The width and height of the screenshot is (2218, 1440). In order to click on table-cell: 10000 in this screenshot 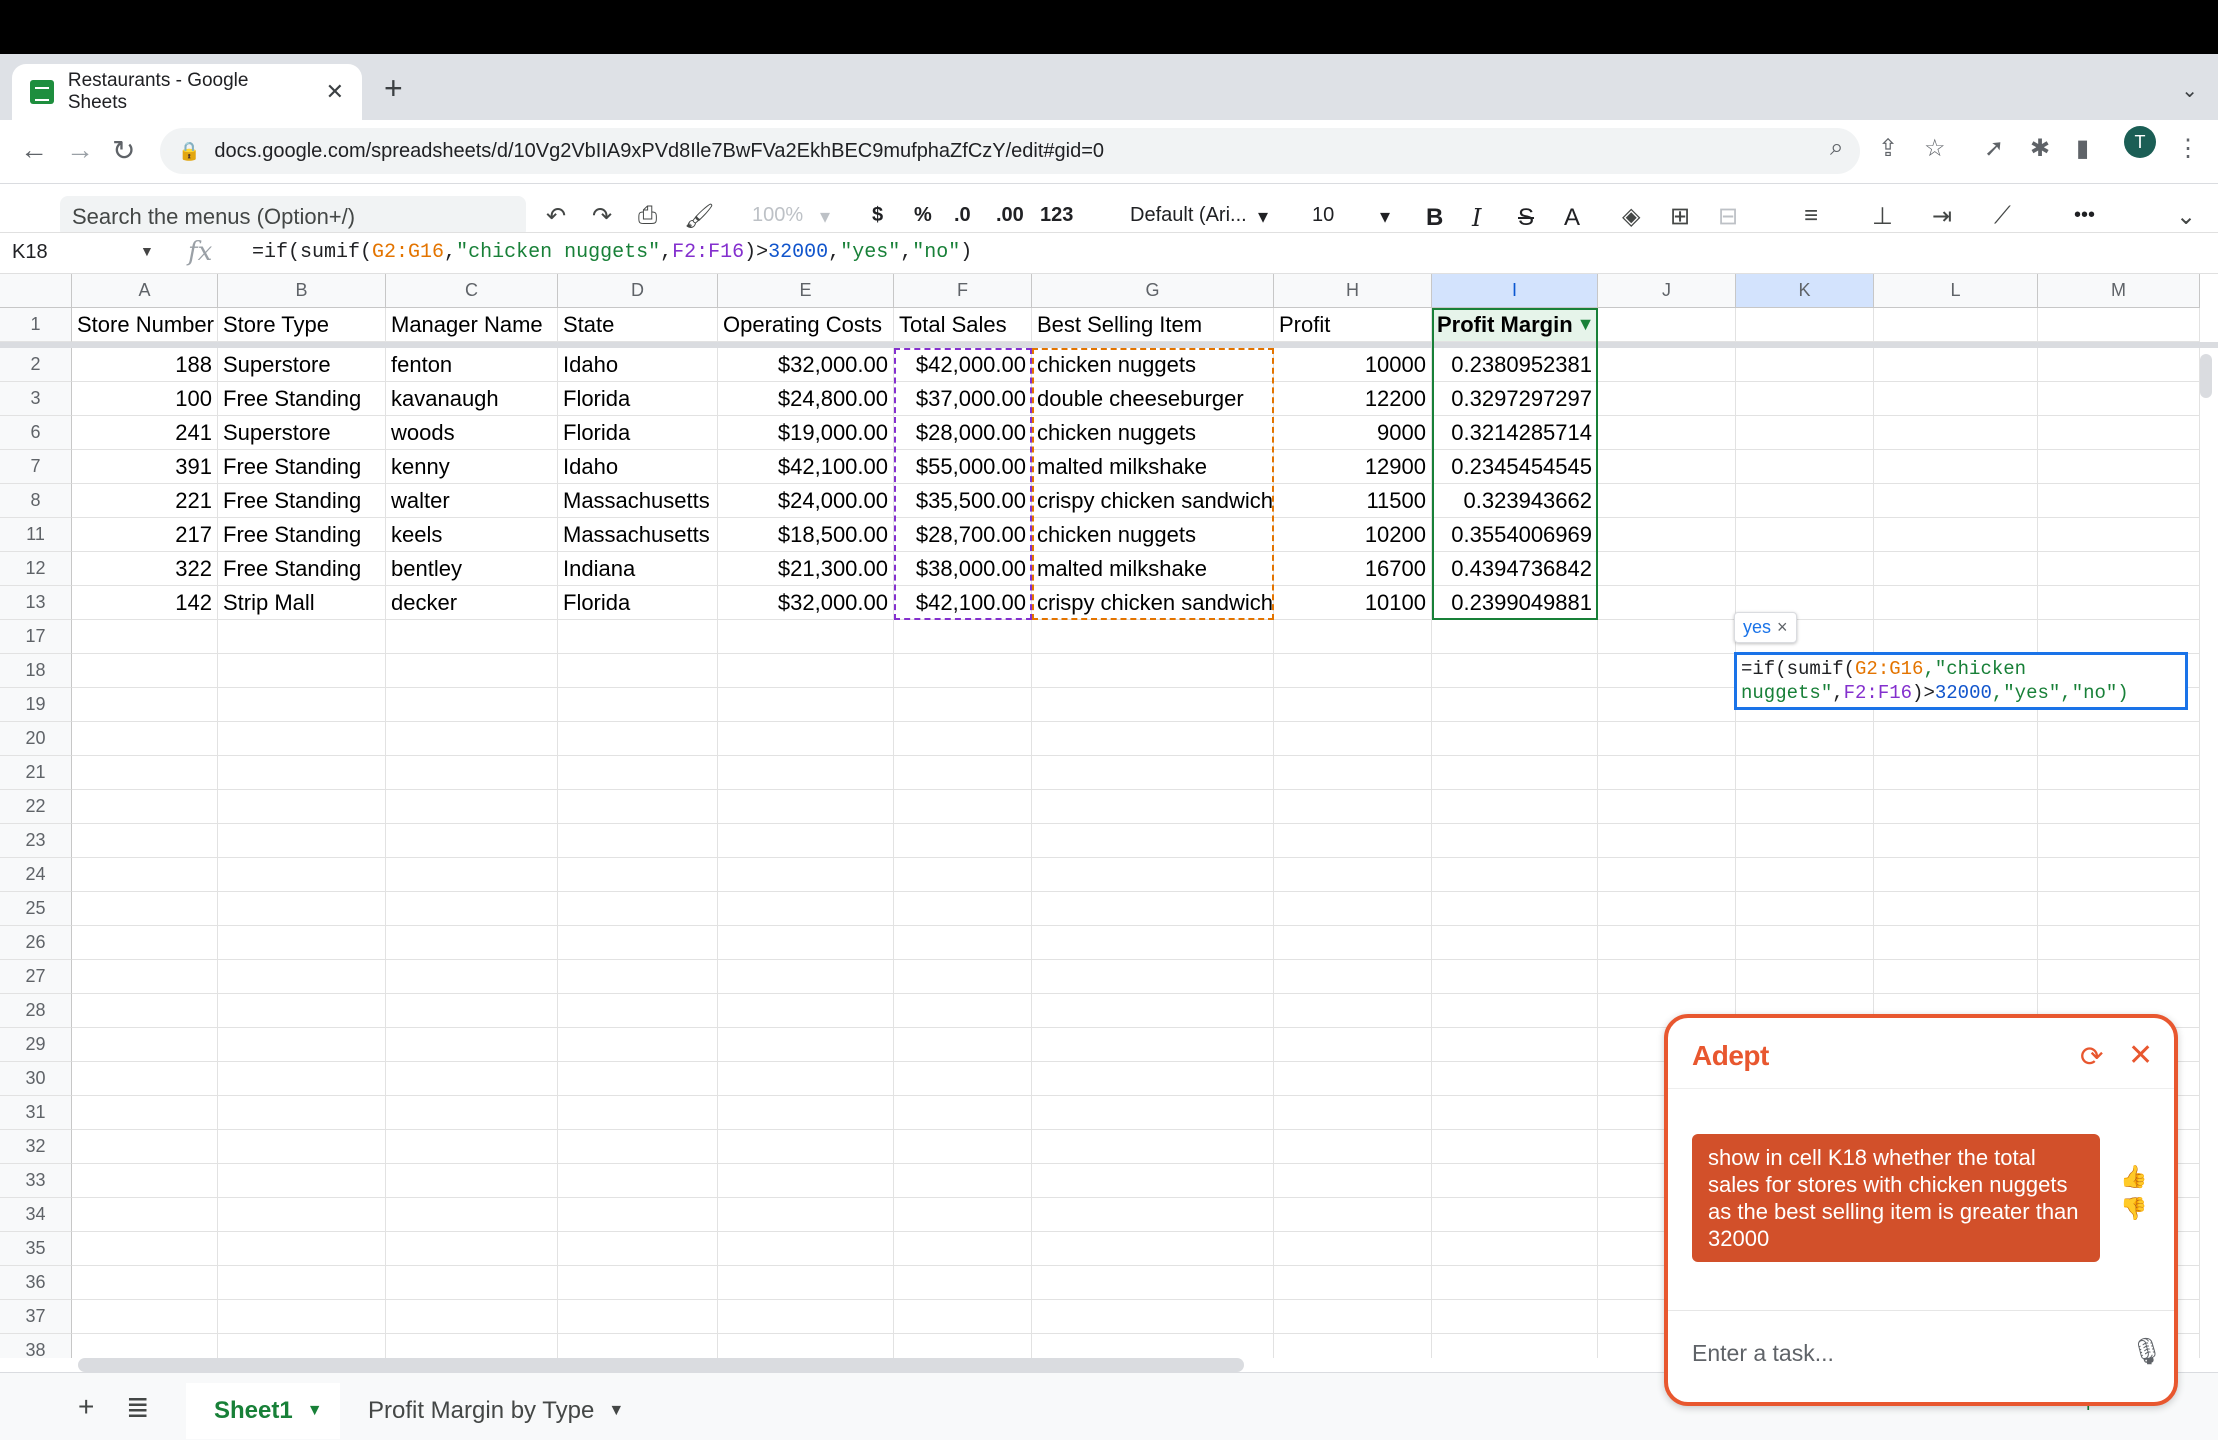, I will do `click(1353, 365)`.